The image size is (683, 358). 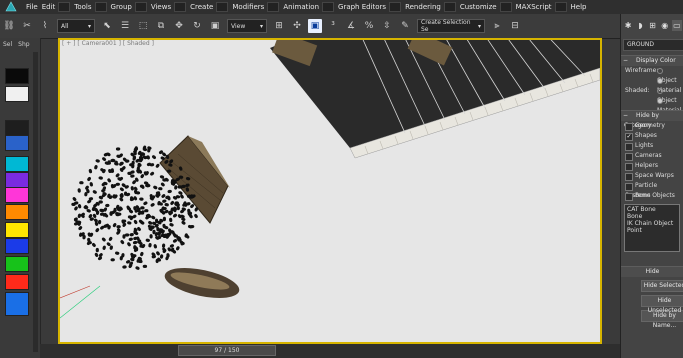 What do you see at coordinates (56, 7) in the screenshot?
I see `menu-edit: Edit` at bounding box center [56, 7].